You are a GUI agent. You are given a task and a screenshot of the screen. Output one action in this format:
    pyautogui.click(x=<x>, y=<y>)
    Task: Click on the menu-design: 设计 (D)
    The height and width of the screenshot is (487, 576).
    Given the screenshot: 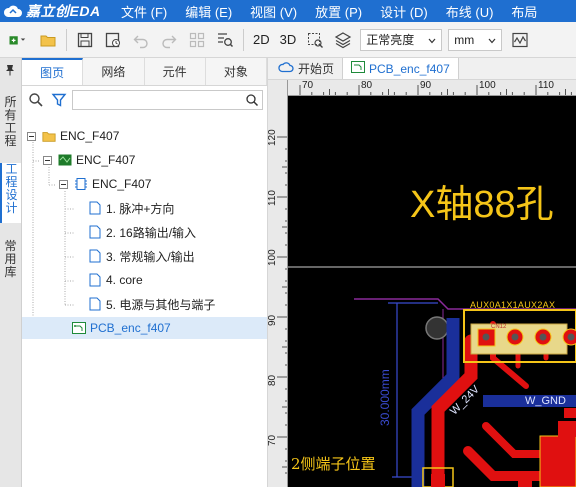 What is the action you would take?
    pyautogui.click(x=404, y=11)
    